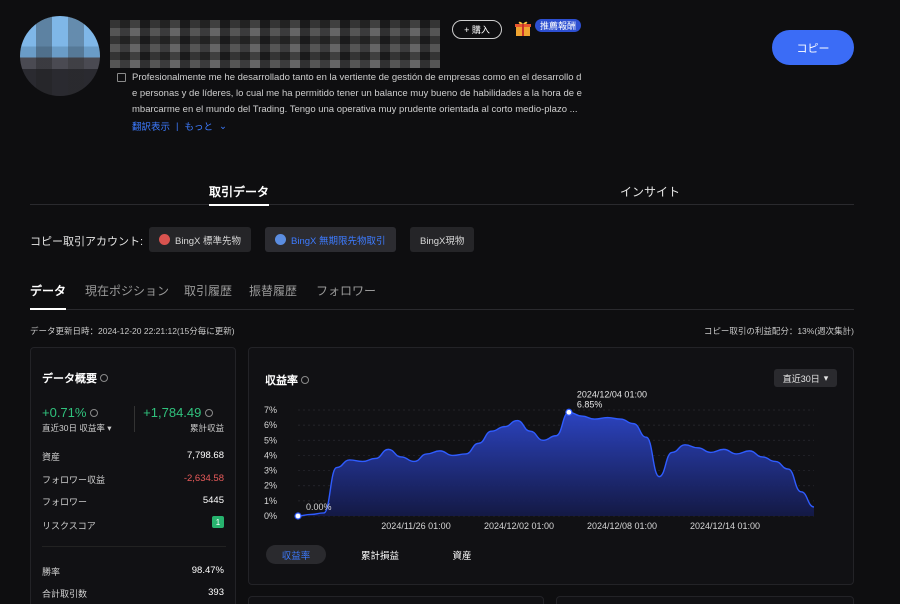 This screenshot has width=900, height=604. I want to click on avatar, so click(60, 56).